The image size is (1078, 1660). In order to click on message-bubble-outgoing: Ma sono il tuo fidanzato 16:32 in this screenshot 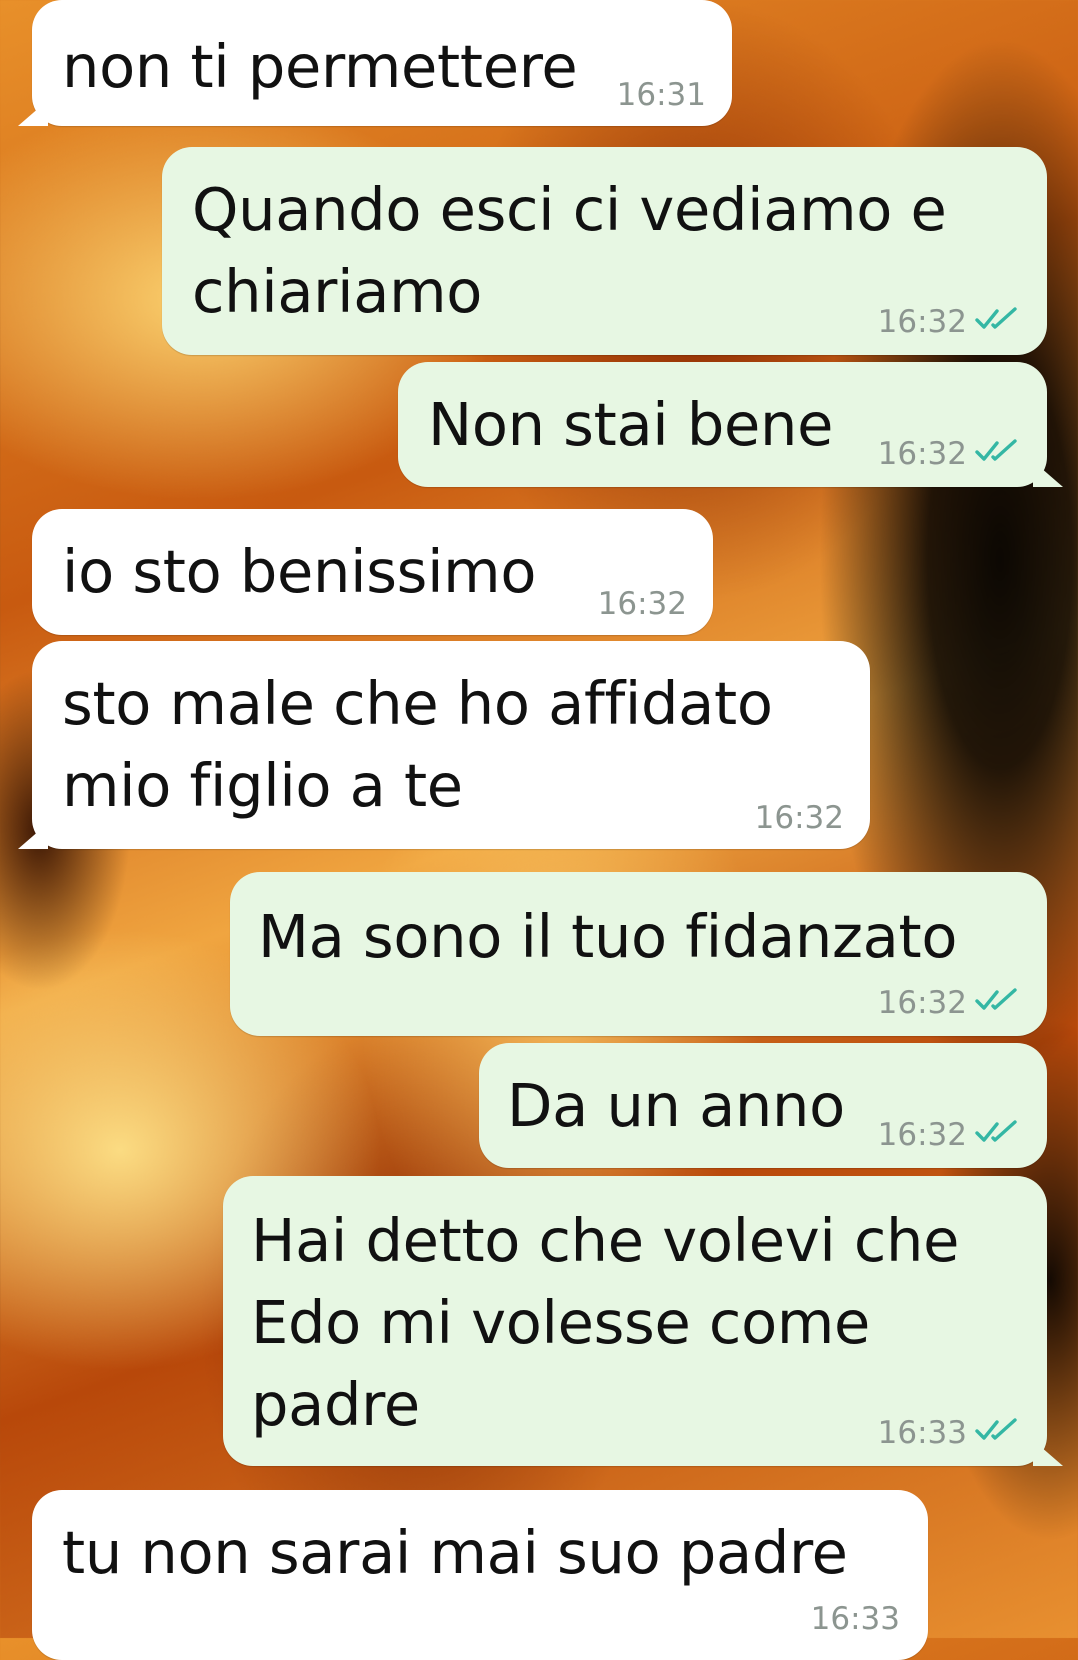, I will do `click(638, 954)`.